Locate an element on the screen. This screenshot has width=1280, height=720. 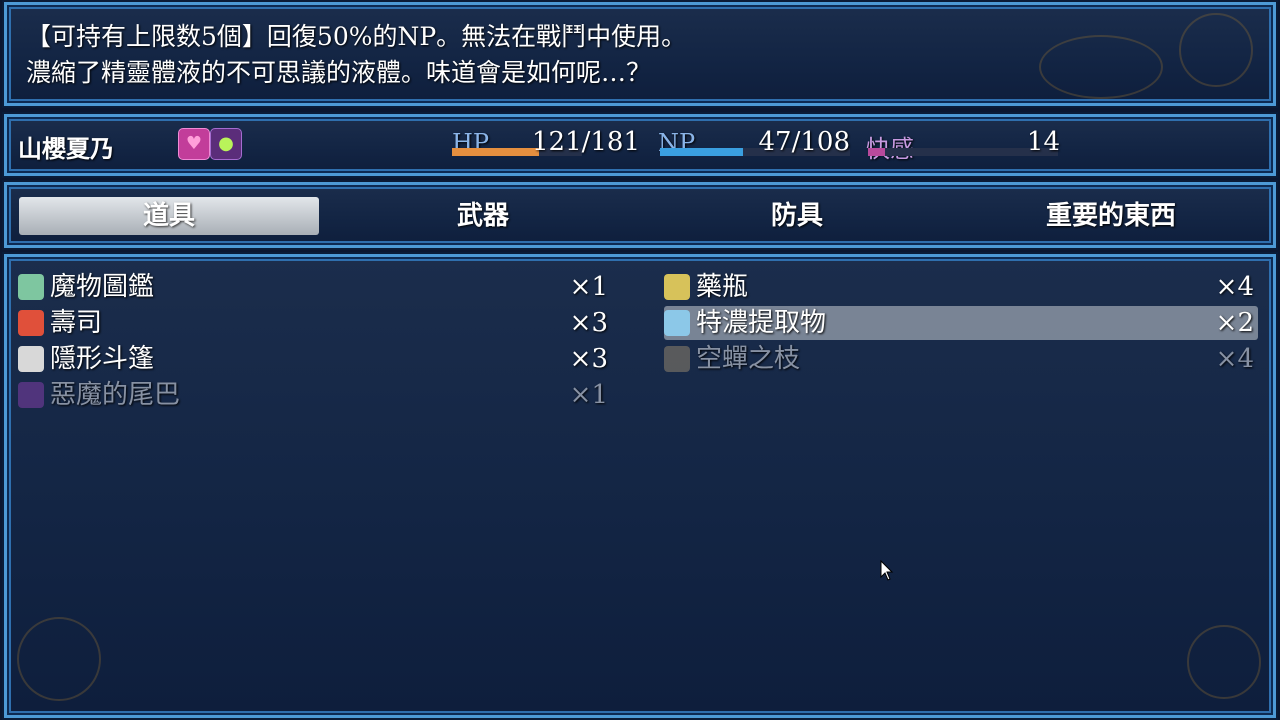
item-name: 魔物圖鑑 is located at coordinates (102, 287).